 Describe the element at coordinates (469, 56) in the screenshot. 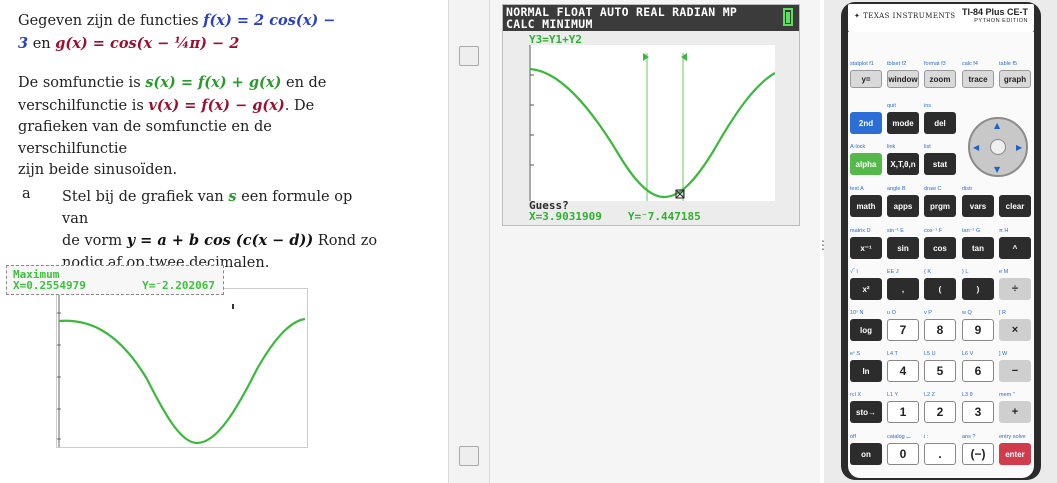

I see `document-icon` at that location.